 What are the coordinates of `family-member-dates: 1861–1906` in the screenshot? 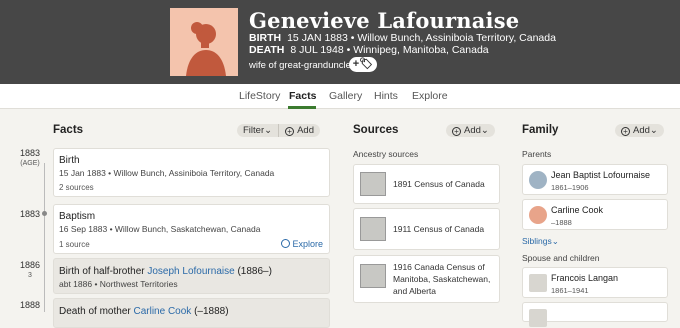 It's located at (570, 187).